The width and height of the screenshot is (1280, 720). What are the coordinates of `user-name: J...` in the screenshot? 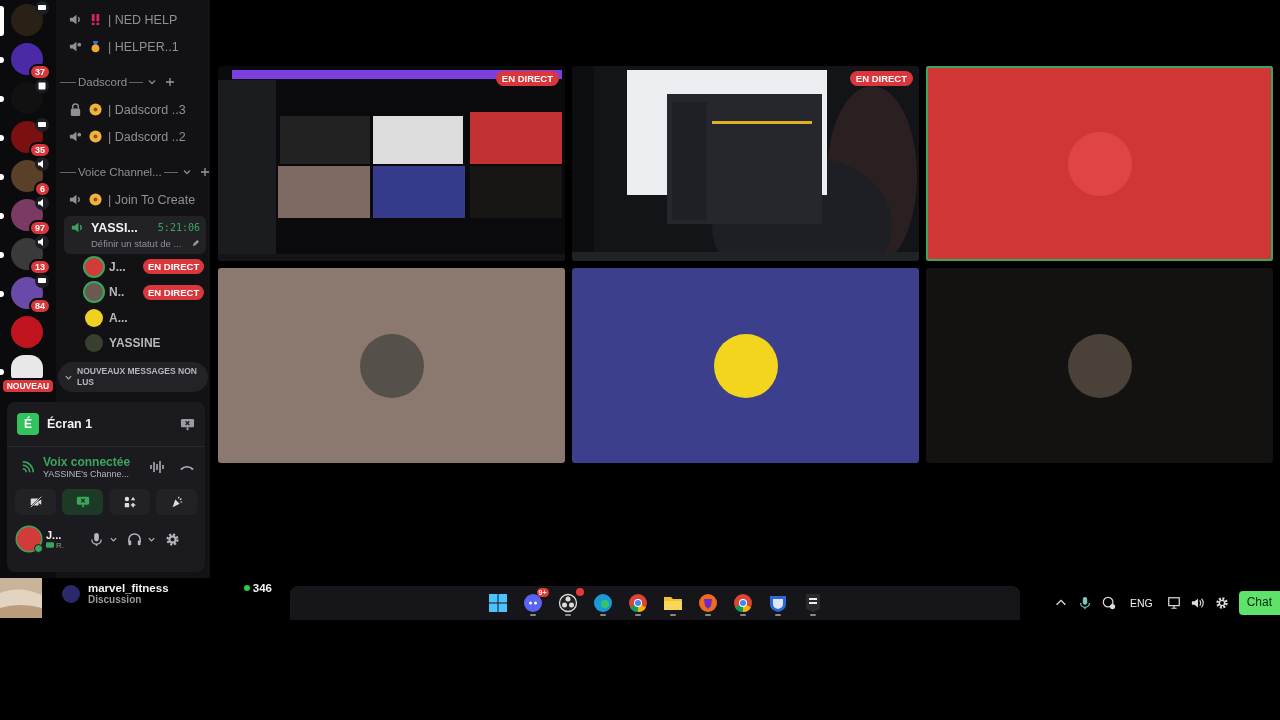 It's located at (54, 534).